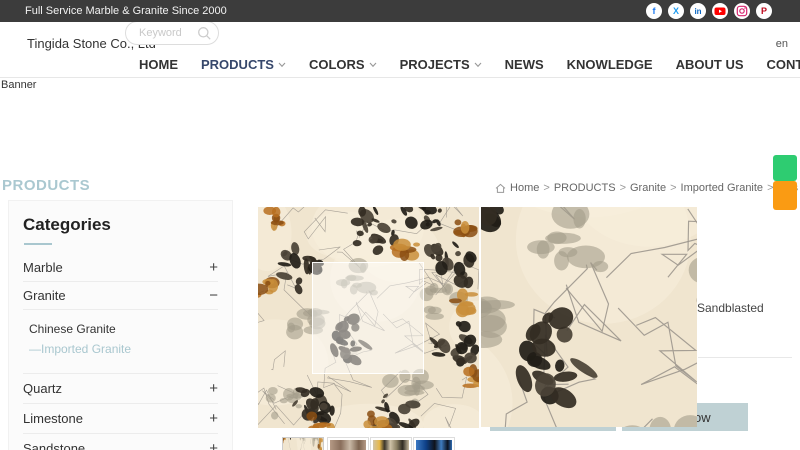 This screenshot has height=450, width=800. Describe the element at coordinates (46, 185) in the screenshot. I see `page-title: PRODUCTS` at that location.